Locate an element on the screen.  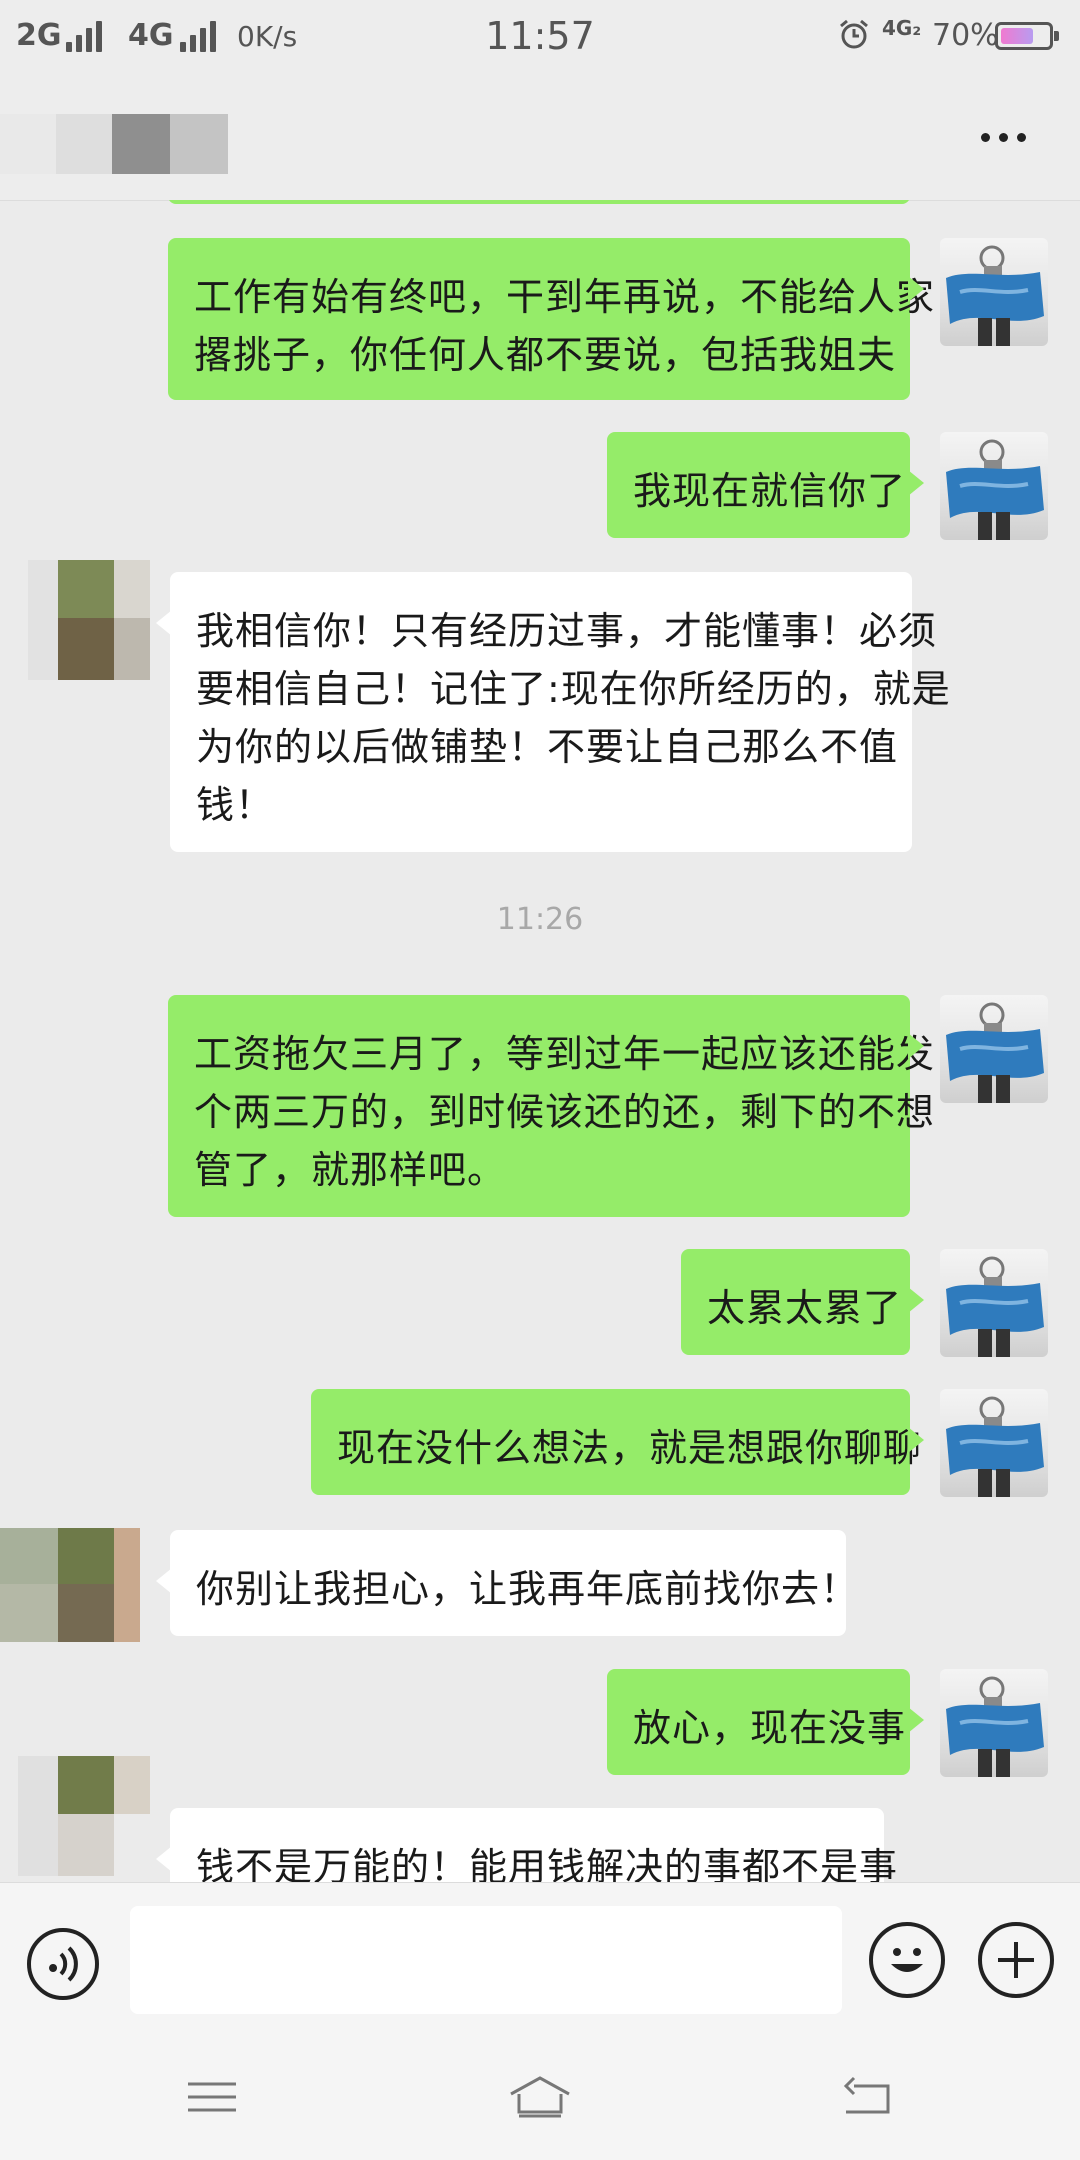
message-text-line: 我现在就信你了 is located at coordinates (770, 491).